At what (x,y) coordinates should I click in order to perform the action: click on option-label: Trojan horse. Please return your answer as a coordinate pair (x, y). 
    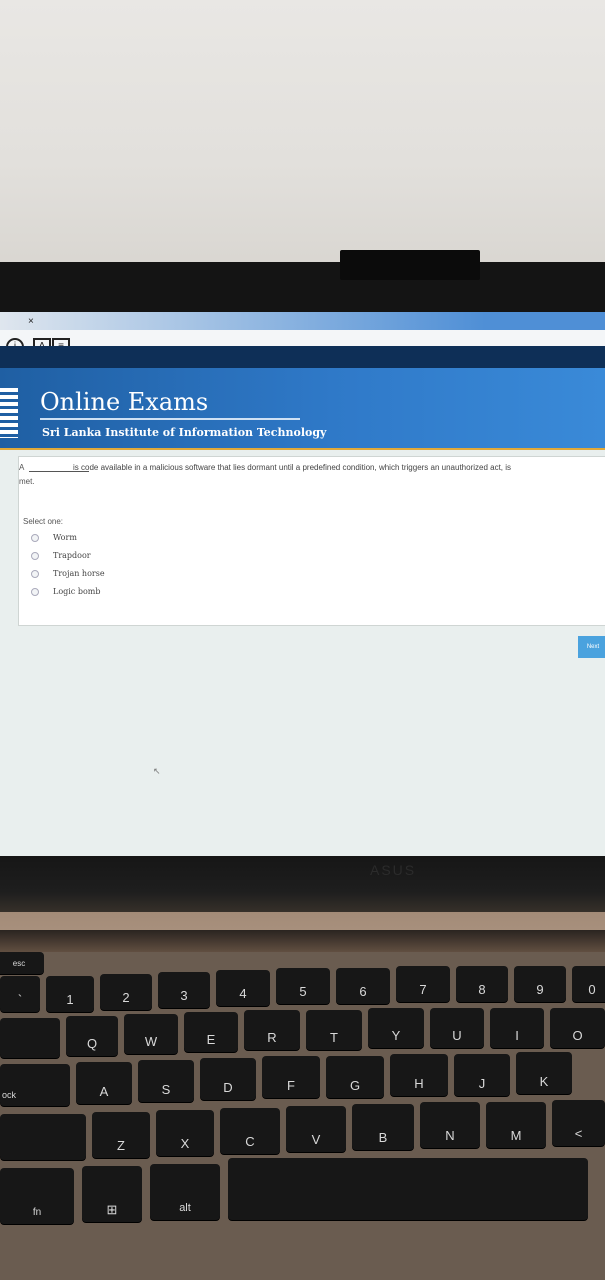
    Looking at the image, I should click on (79, 573).